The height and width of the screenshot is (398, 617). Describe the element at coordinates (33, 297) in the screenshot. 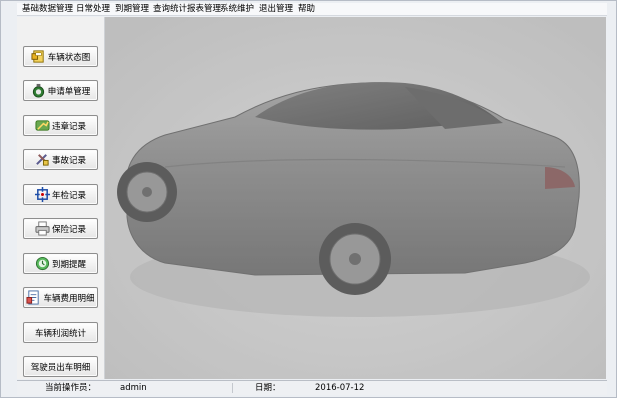

I see `cost-detail-icon` at that location.